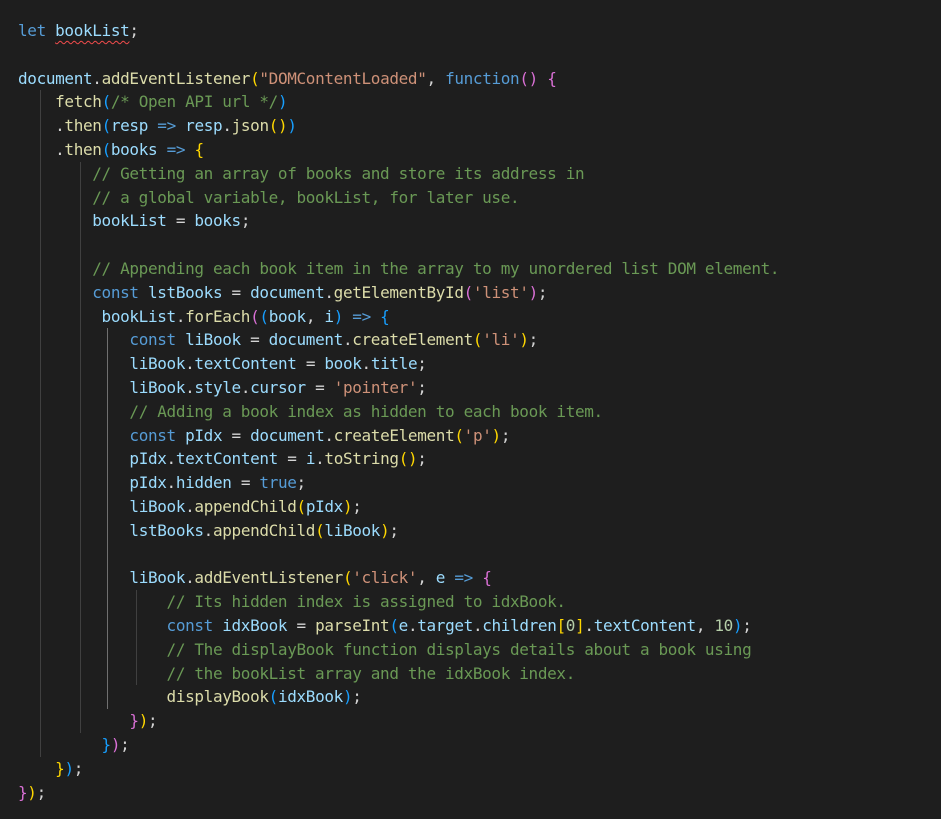  I want to click on code-line: let bookList;, so click(398, 31).